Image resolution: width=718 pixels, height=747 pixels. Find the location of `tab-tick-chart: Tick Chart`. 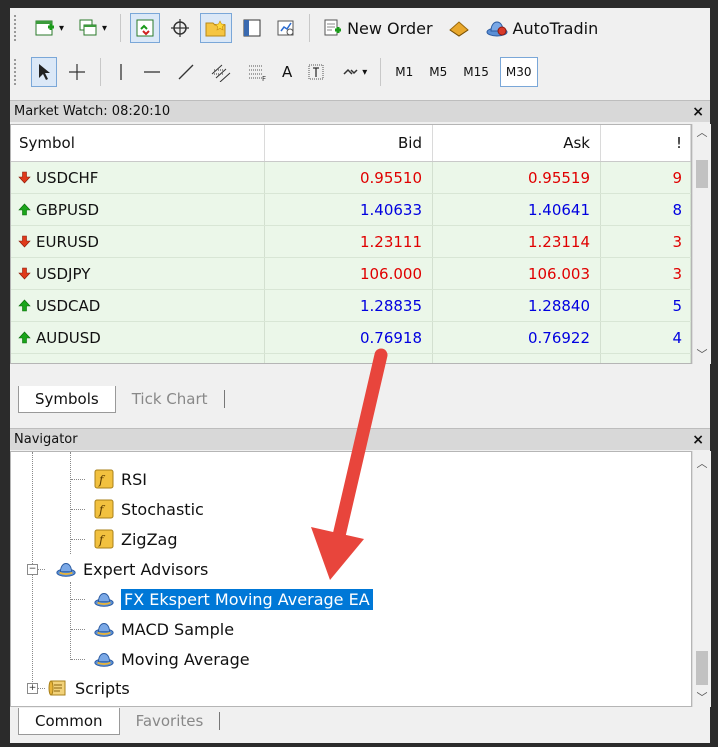

tab-tick-chart: Tick Chart is located at coordinates (170, 399).